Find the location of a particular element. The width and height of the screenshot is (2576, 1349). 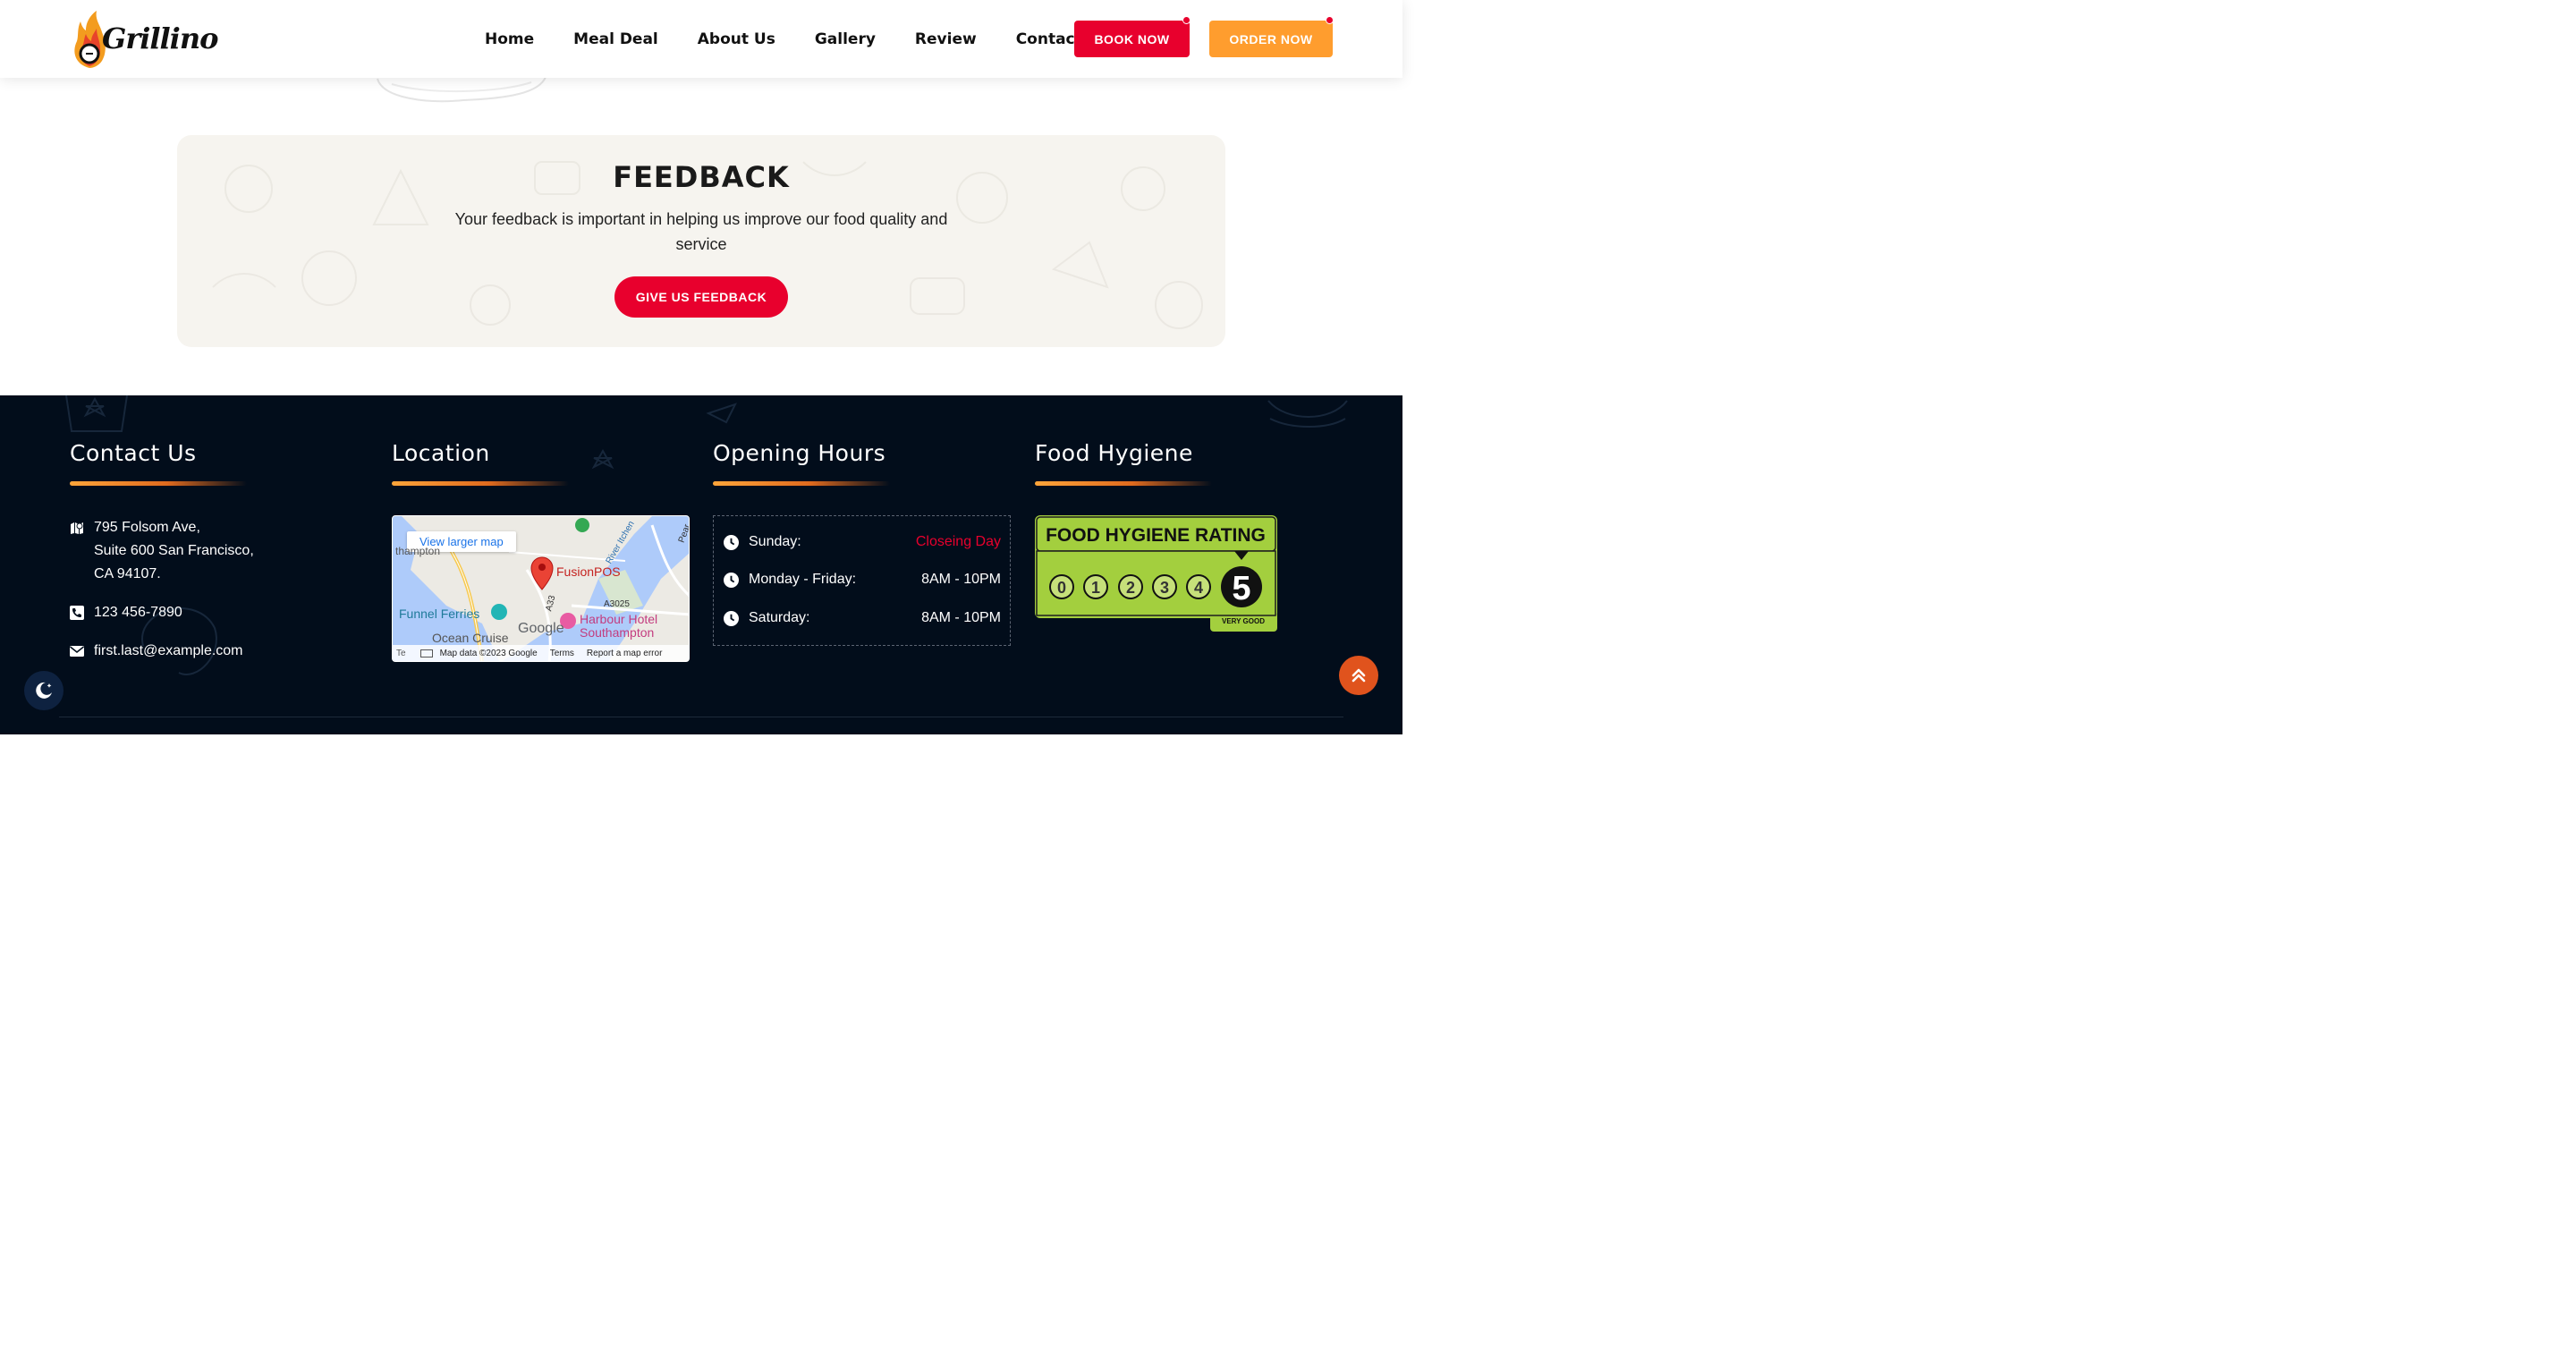

fhr-rating-text: VERY GOOD is located at coordinates (1243, 621).